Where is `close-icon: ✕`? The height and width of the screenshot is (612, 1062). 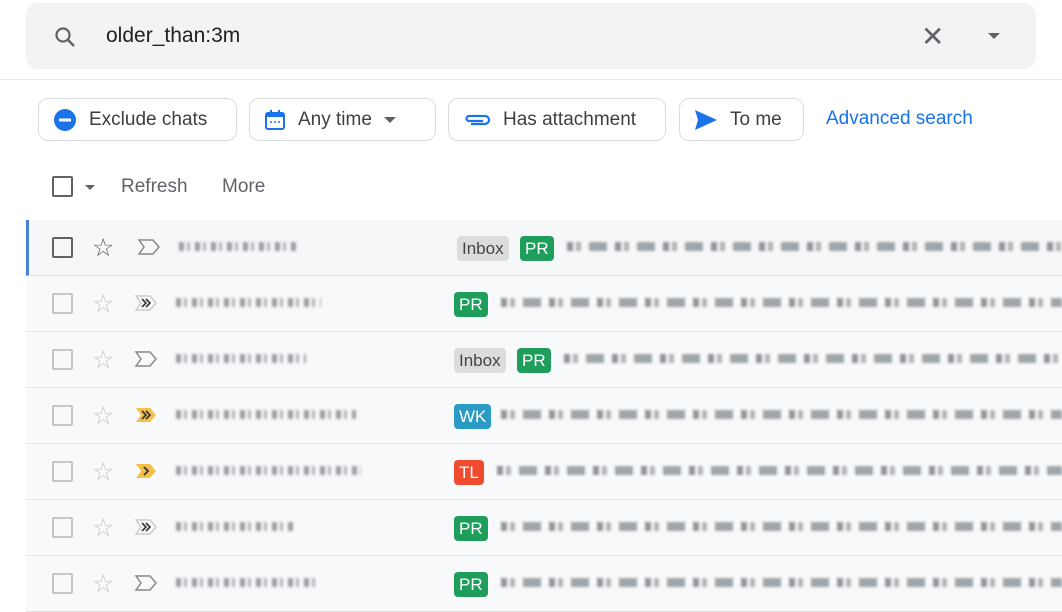 close-icon: ✕ is located at coordinates (932, 37).